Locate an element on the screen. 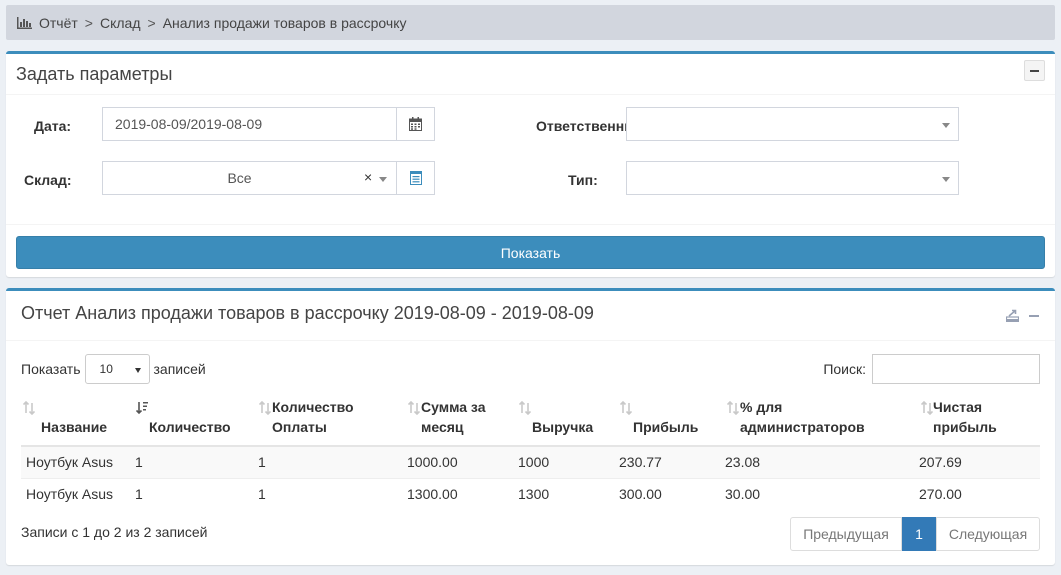 The image size is (1061, 575). export-icon is located at coordinates (1012, 315).